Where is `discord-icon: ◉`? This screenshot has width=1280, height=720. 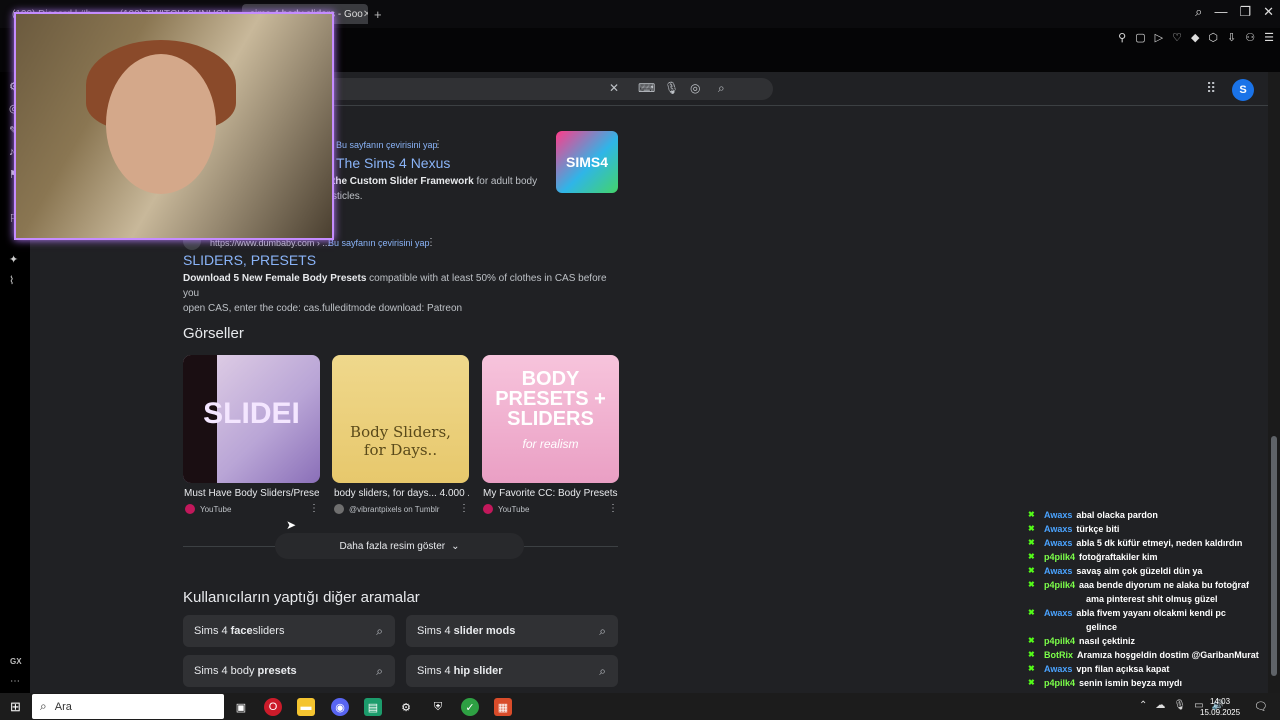
discord-icon: ◉ is located at coordinates (340, 707).